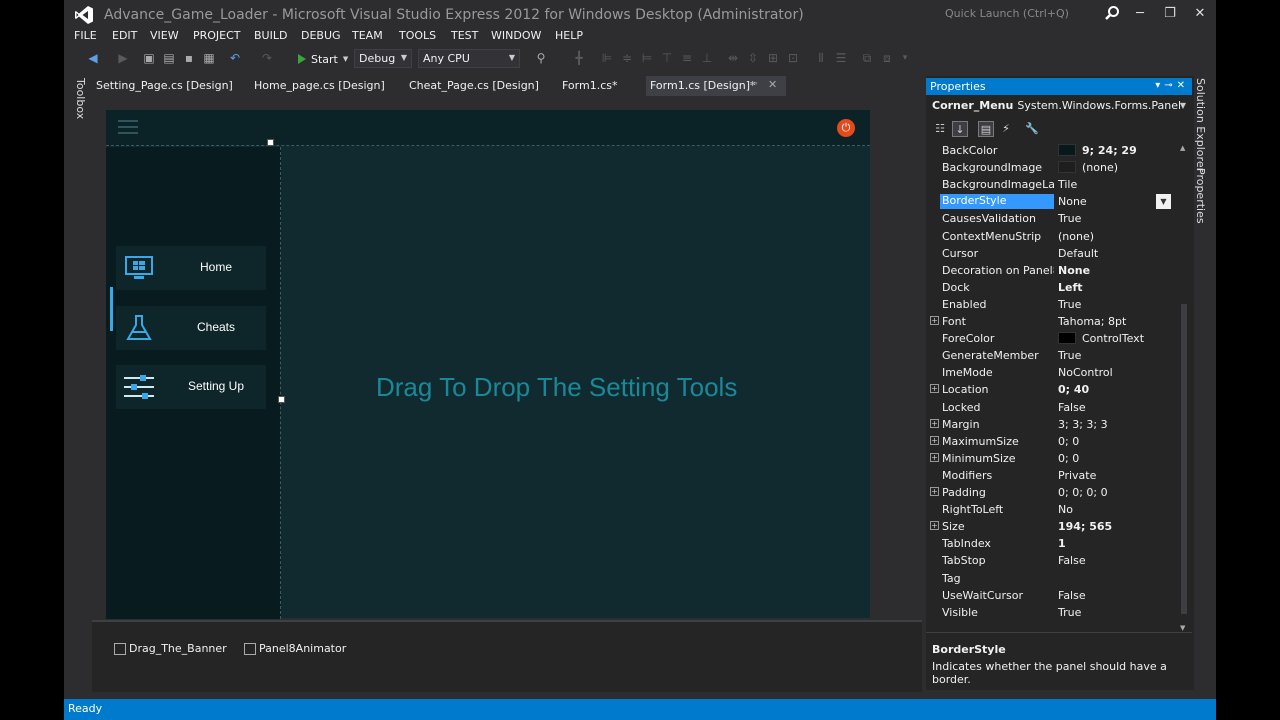  I want to click on home-menu-button: Home, so click(191, 268).